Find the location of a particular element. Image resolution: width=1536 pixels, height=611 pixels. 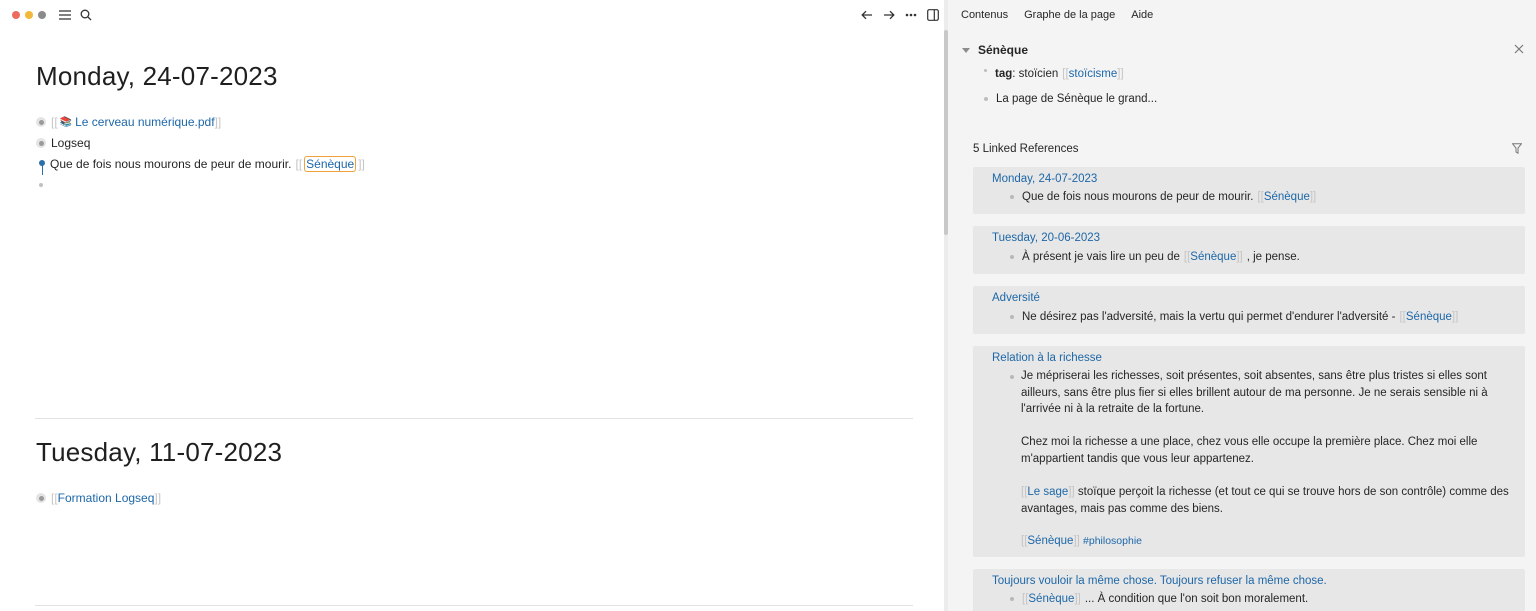

reference-title: Relation à la richesse is located at coordinates (1047, 358).